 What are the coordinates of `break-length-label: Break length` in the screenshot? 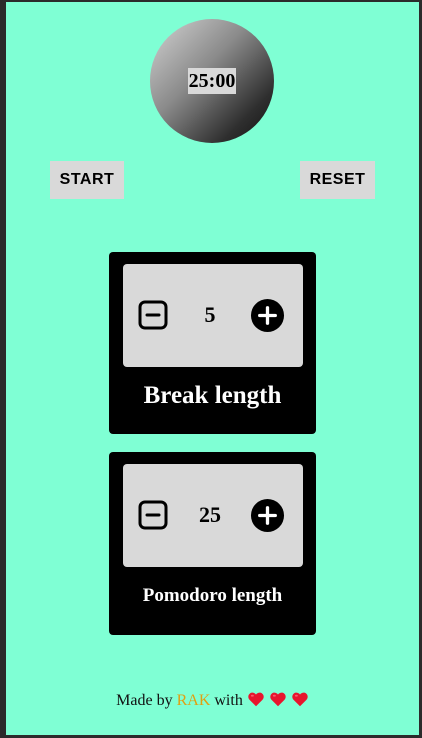 It's located at (212, 395).